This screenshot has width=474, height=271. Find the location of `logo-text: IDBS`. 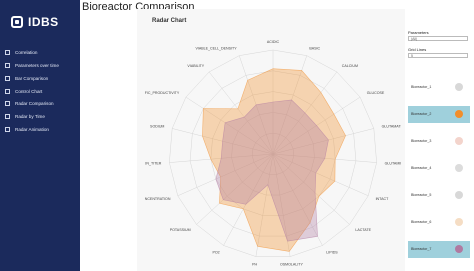

logo-text: IDBS is located at coordinates (43, 22).